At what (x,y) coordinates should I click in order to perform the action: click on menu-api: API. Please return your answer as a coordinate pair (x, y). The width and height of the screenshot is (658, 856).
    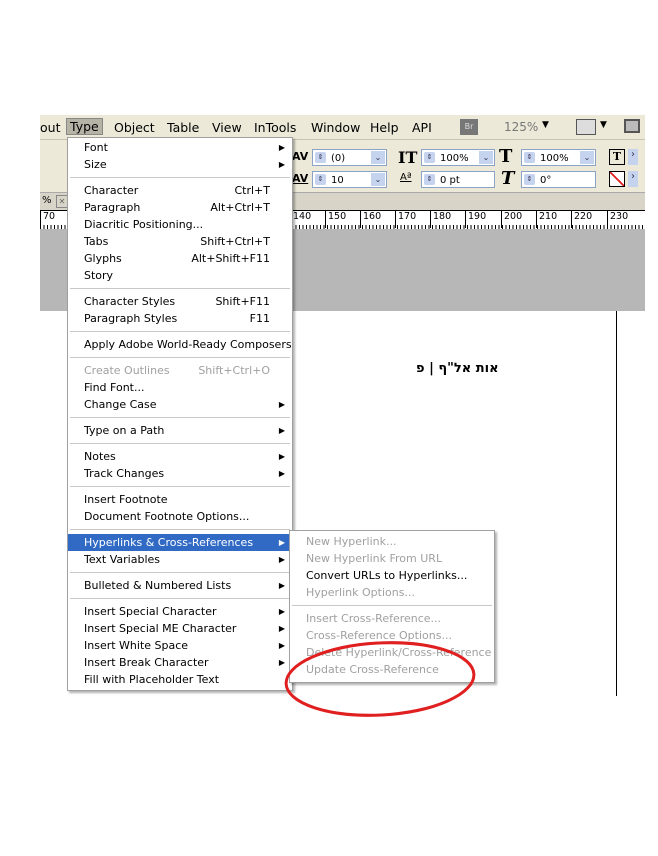
    Looking at the image, I should click on (422, 127).